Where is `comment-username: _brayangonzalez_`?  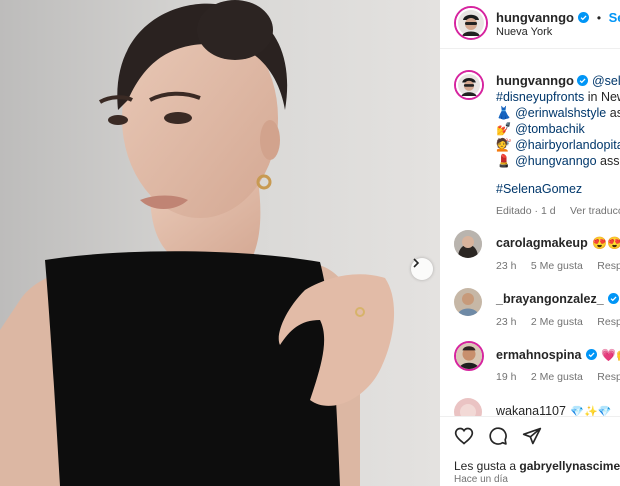 comment-username: _brayangonzalez_ is located at coordinates (550, 299).